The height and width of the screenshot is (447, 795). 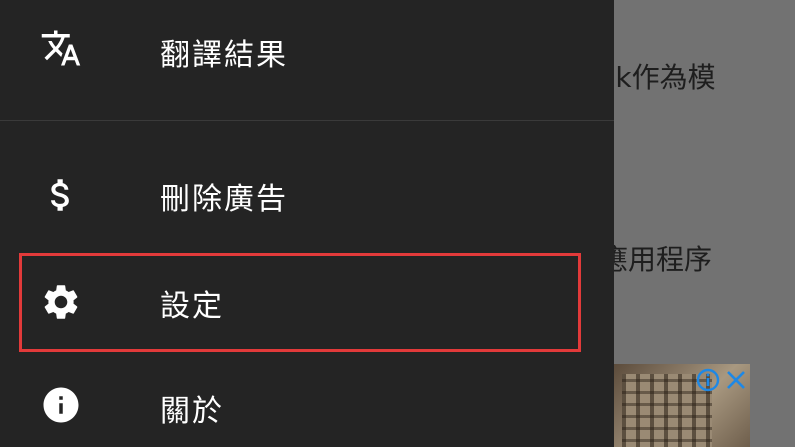 I want to click on ad-close-icon, so click(x=736, y=380).